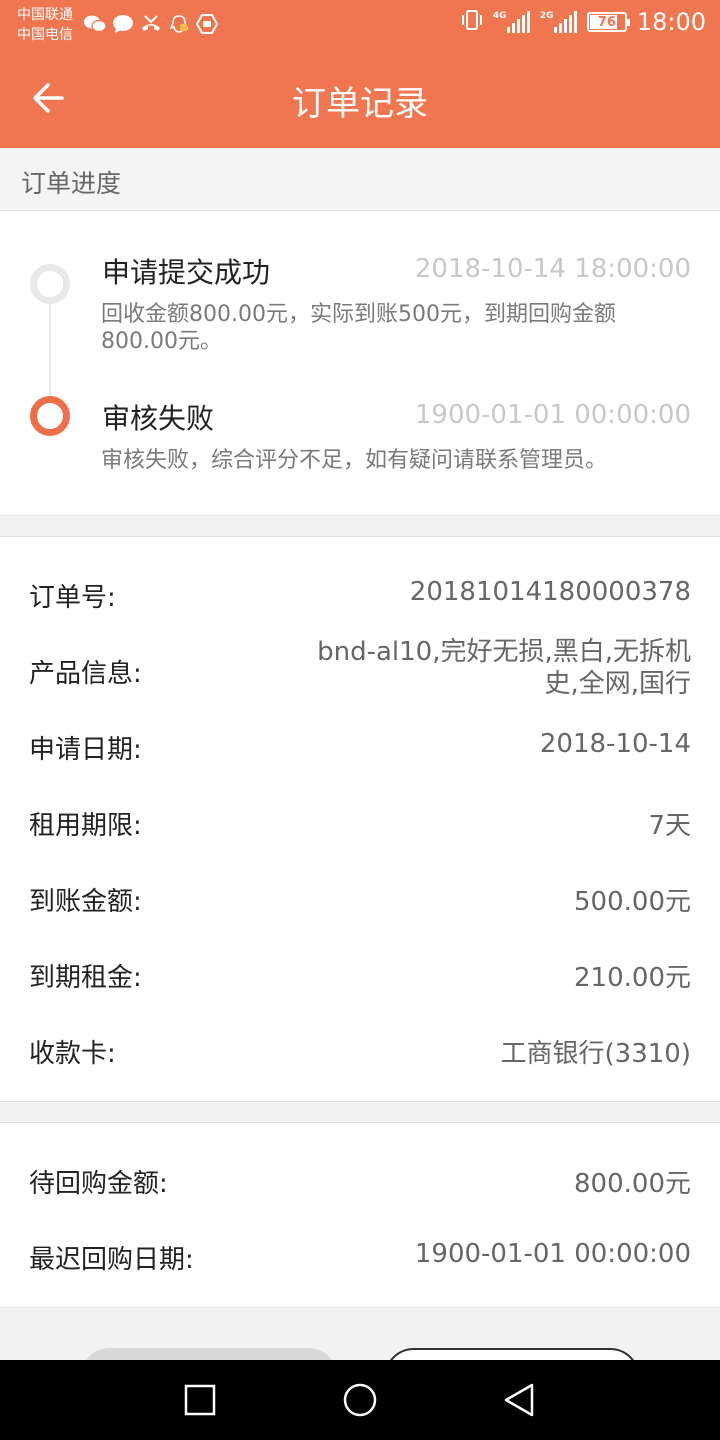  I want to click on timeline-dot-current, so click(50, 416).